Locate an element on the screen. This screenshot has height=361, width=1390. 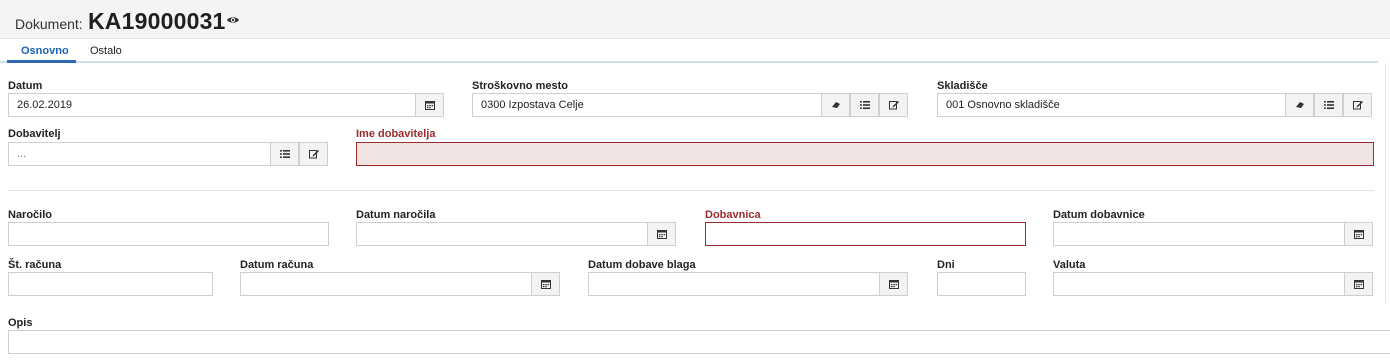
datum-calendar-button is located at coordinates (429, 105).